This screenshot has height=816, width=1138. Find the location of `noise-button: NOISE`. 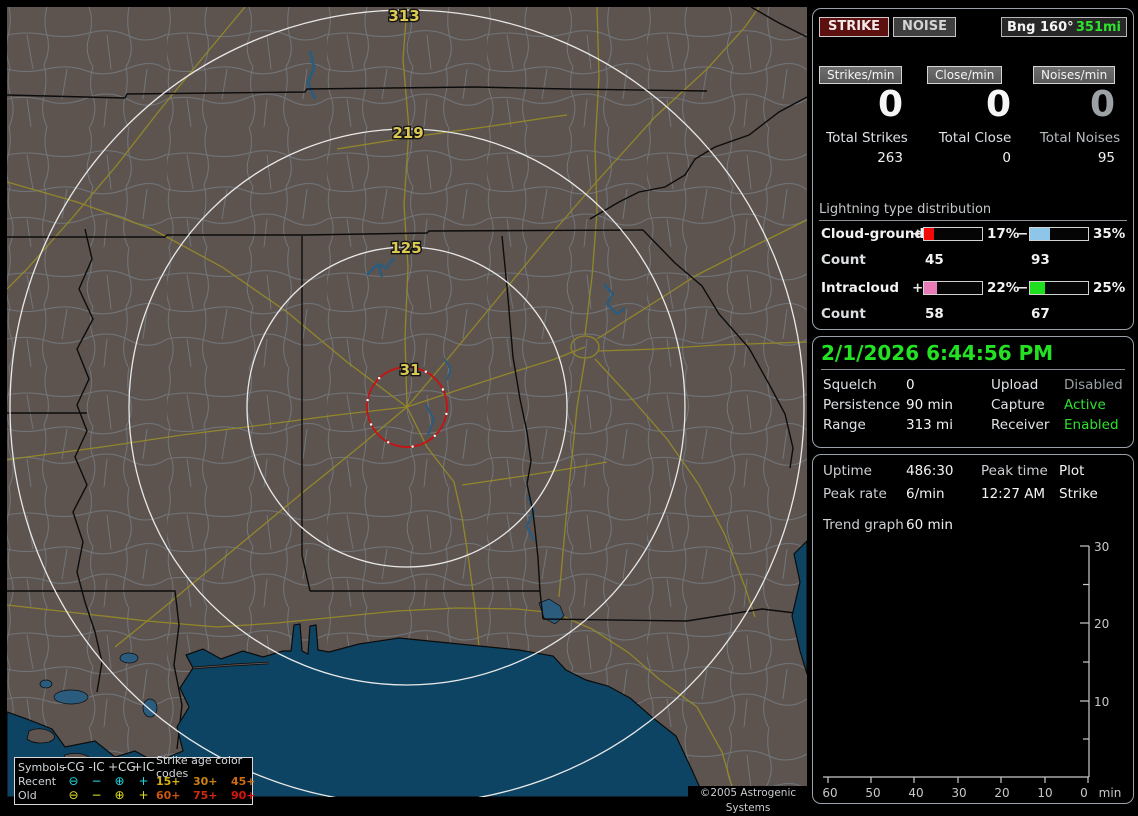

noise-button: NOISE is located at coordinates (925, 27).